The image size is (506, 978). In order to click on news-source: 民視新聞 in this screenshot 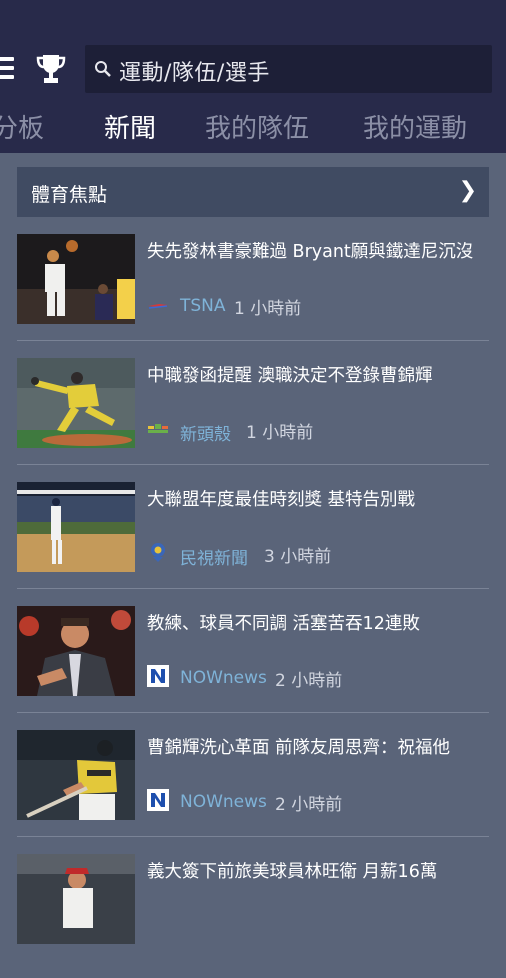, I will do `click(214, 559)`.